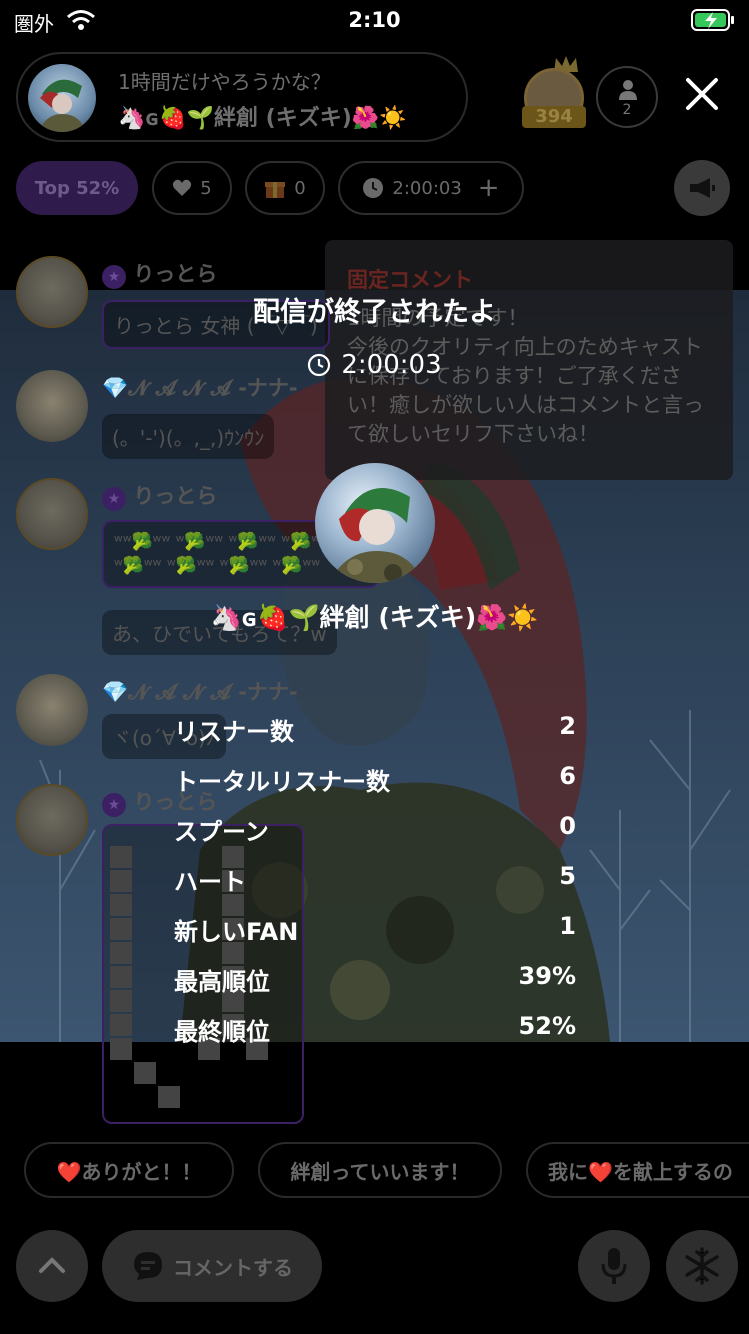  What do you see at coordinates (427, 188) in the screenshot?
I see `timer-value: 2:00:03` at bounding box center [427, 188].